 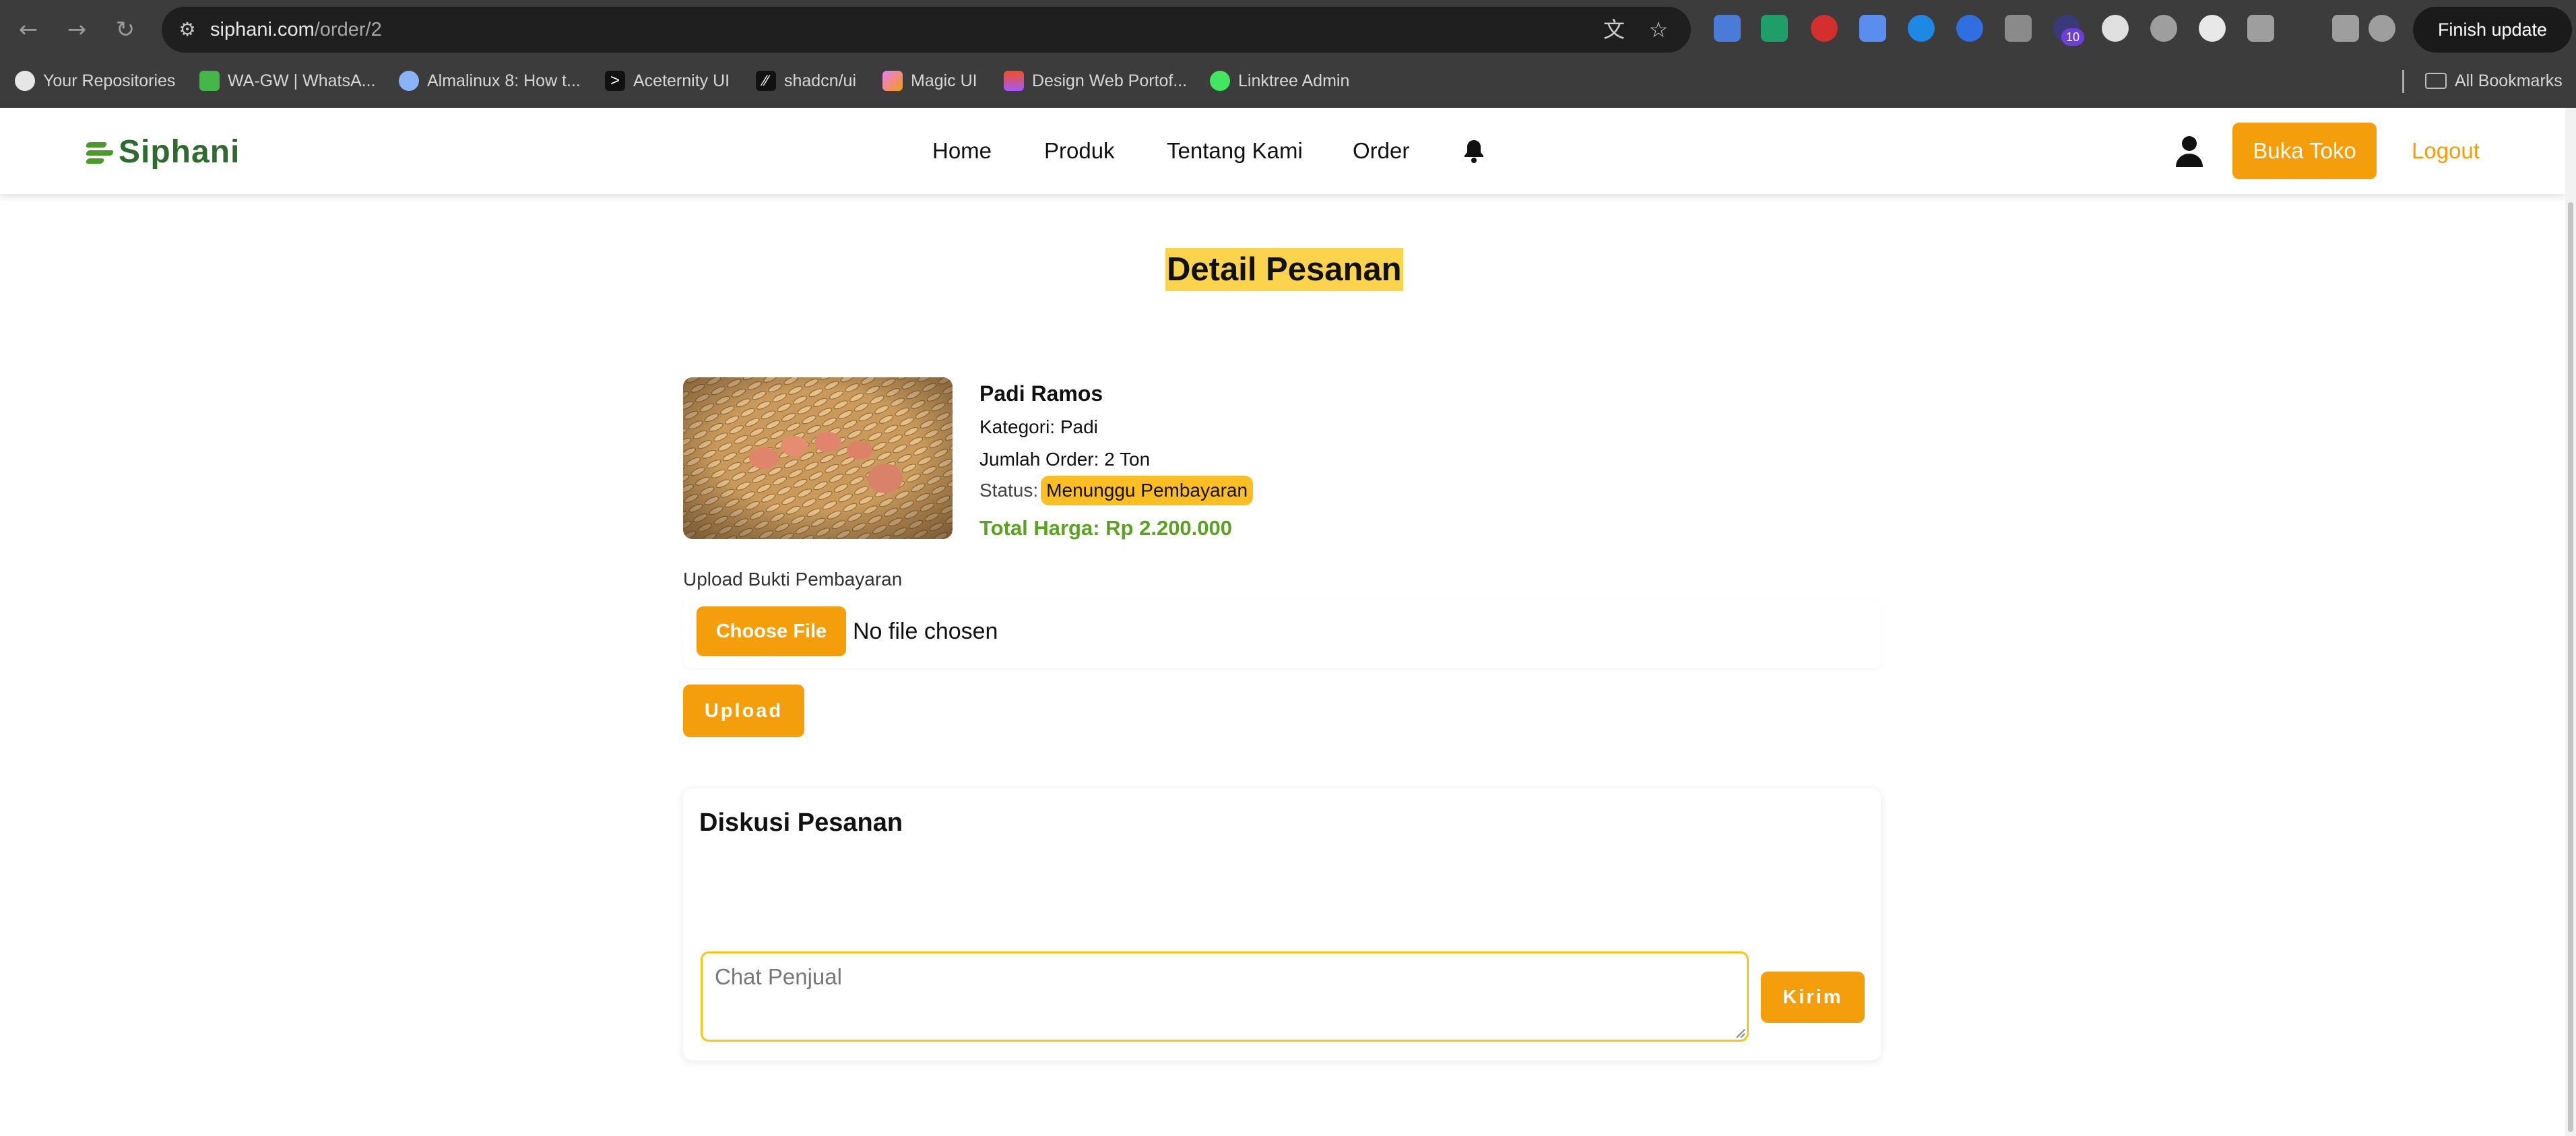 What do you see at coordinates (1009, 490) in the screenshot?
I see `status-label: Status:` at bounding box center [1009, 490].